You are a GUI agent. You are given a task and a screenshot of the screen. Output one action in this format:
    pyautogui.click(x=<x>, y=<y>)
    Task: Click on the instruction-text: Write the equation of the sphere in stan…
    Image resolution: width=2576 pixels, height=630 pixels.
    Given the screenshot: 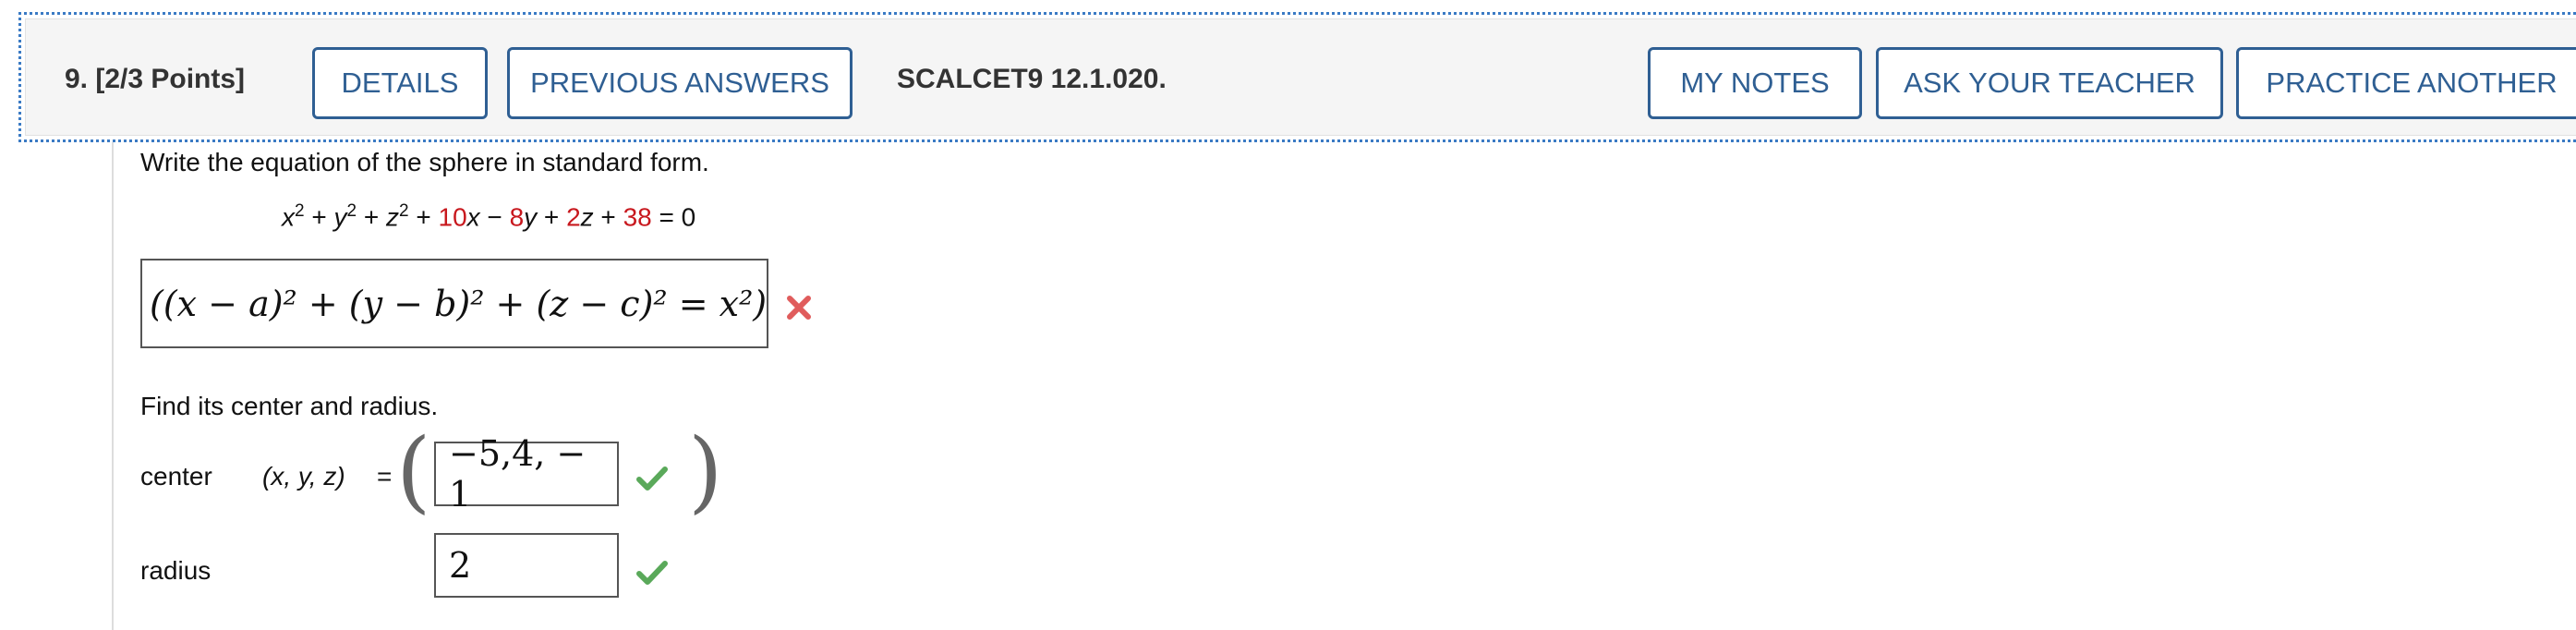 What is the action you would take?
    pyautogui.click(x=424, y=162)
    